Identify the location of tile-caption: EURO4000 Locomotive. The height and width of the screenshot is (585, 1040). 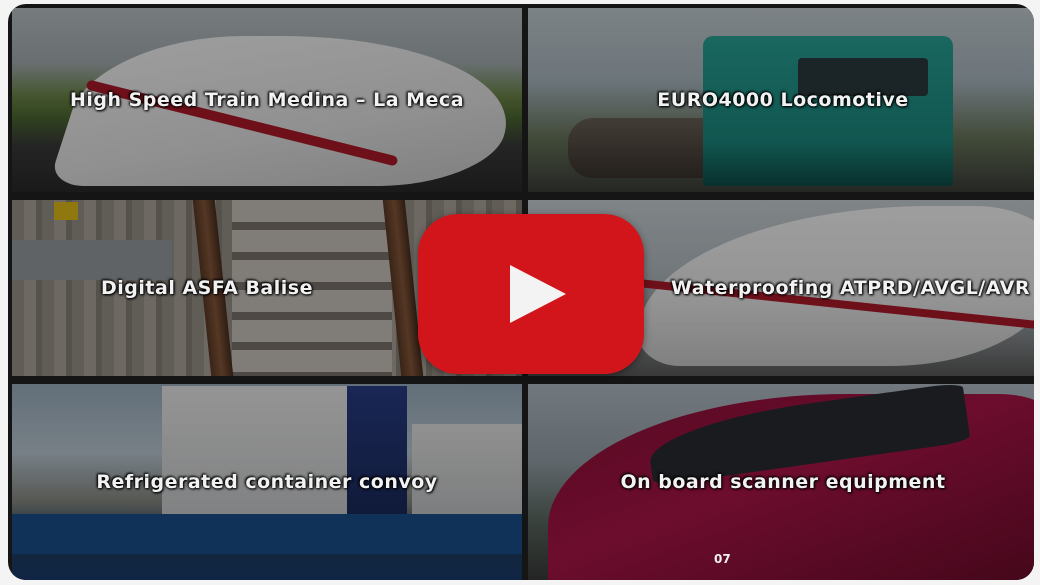
(783, 100).